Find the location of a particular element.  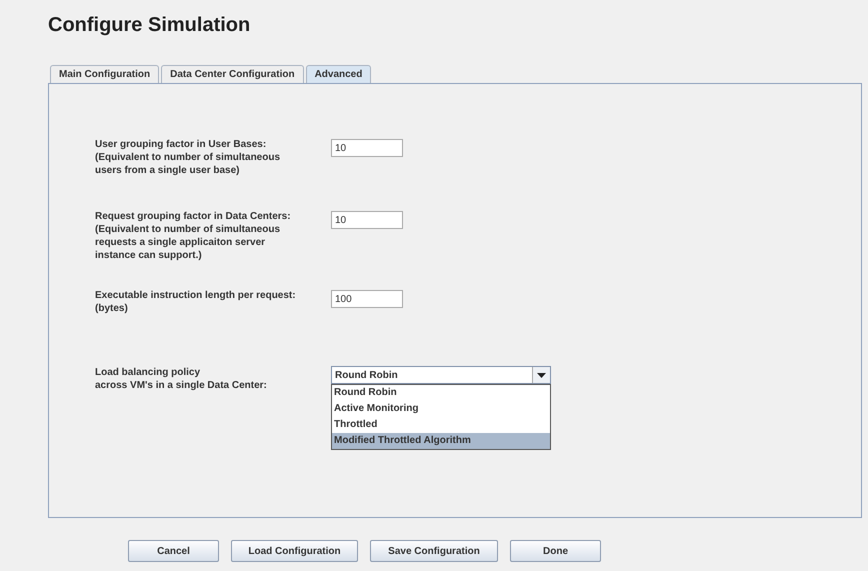

dropdown-option: Active Monitoring is located at coordinates (441, 409).